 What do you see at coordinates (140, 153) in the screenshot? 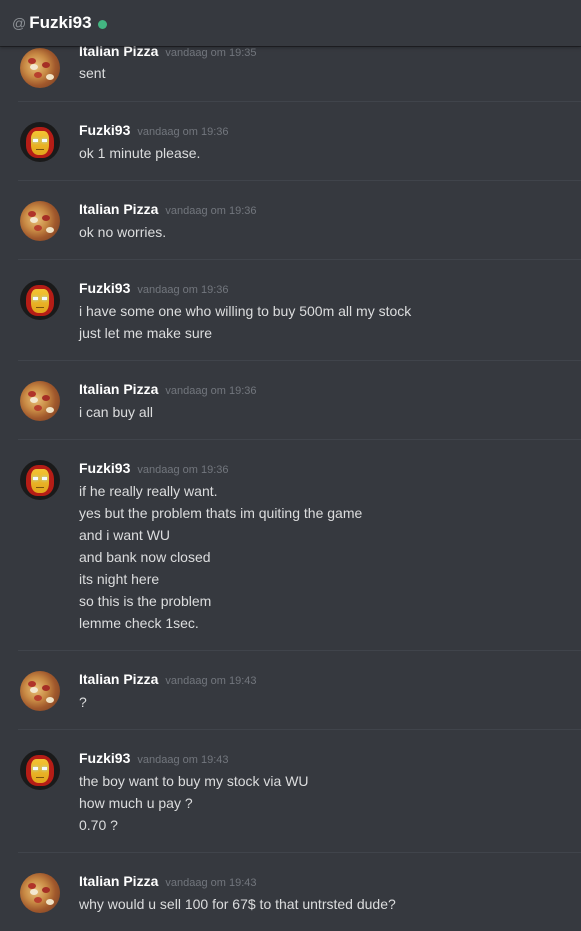
I see `message-text: ok 1 minute please.` at bounding box center [140, 153].